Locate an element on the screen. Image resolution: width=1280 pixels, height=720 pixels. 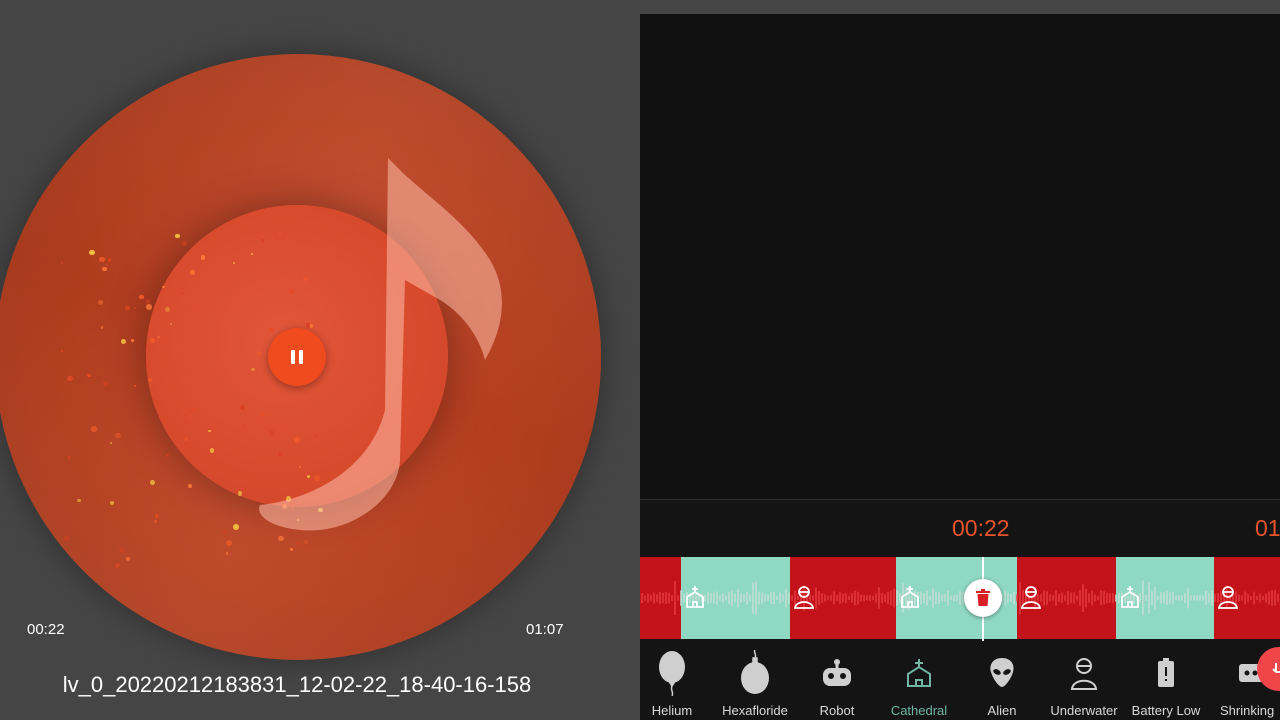
effect-label: Shrinking is located at coordinates (1247, 710).